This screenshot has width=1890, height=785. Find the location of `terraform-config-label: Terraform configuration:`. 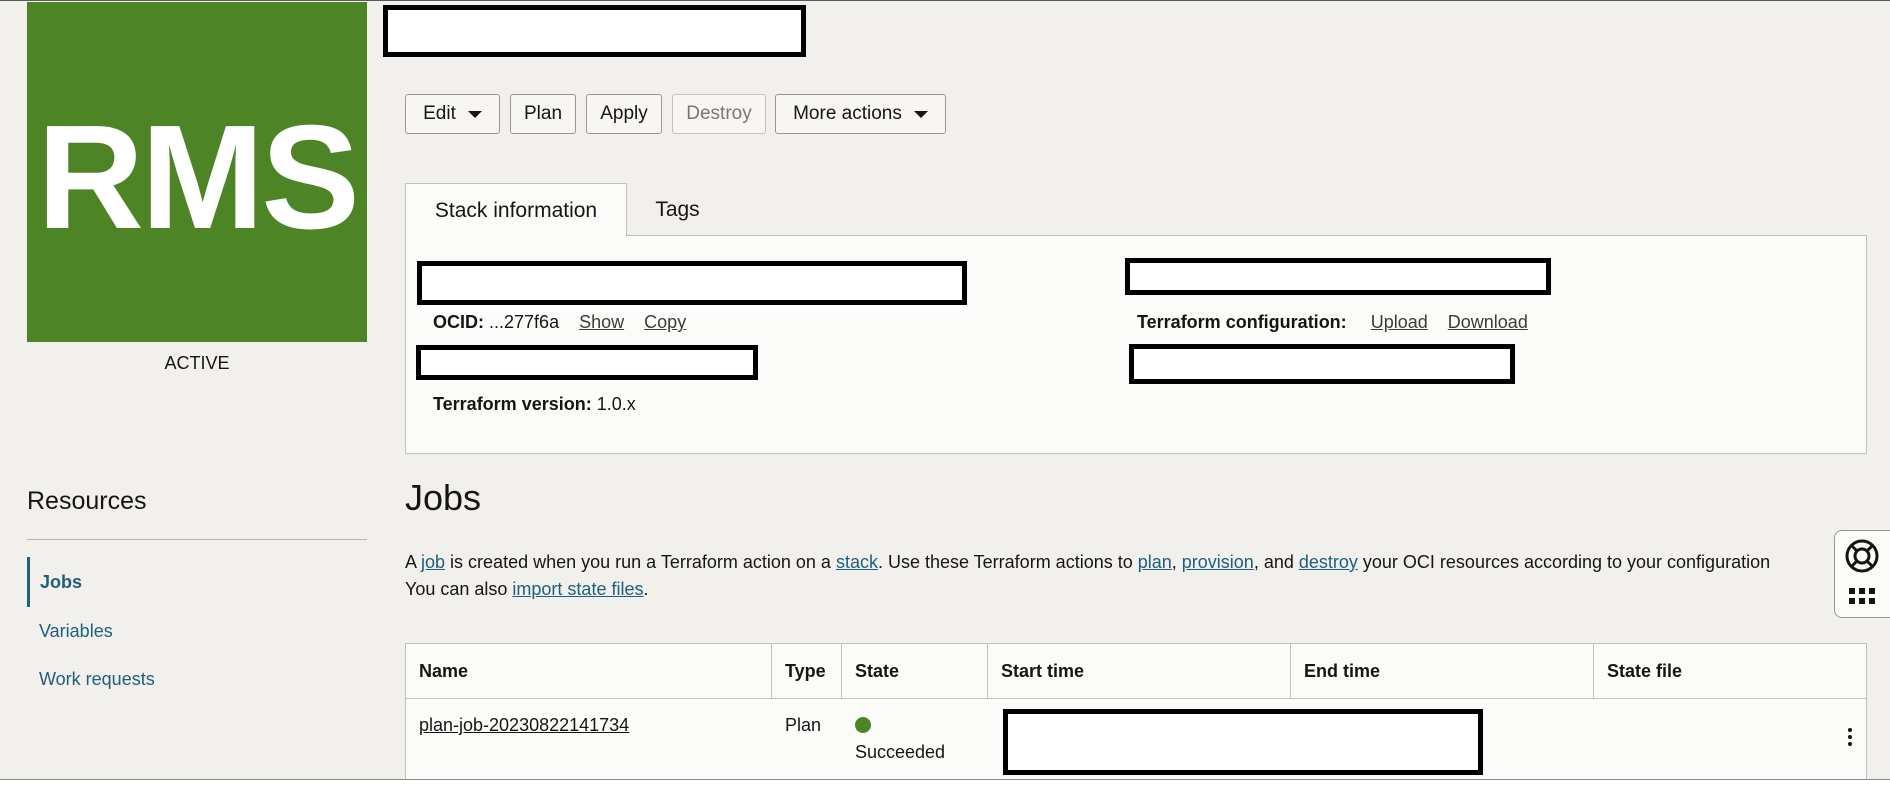

terraform-config-label: Terraform configuration: is located at coordinates (1242, 322).